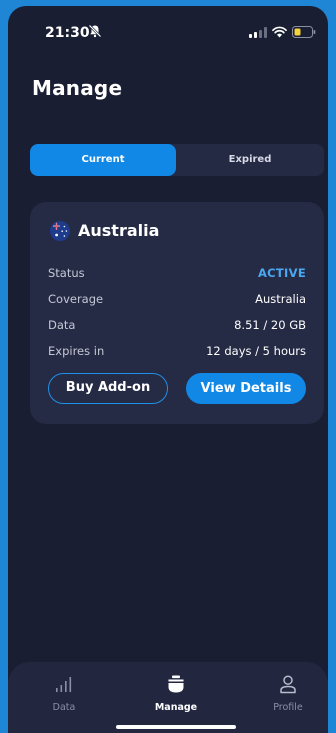 The height and width of the screenshot is (733, 336). I want to click on nav-profile-label: Profile, so click(288, 707).